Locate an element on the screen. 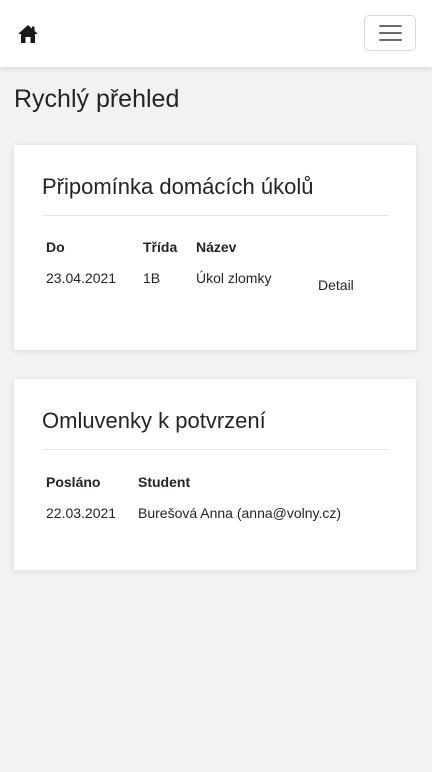  homework-name: Úkol zlomky is located at coordinates (234, 278).